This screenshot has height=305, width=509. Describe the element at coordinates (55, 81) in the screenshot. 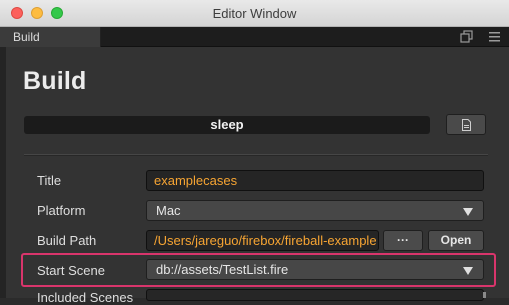

I see `page-title: Build` at that location.